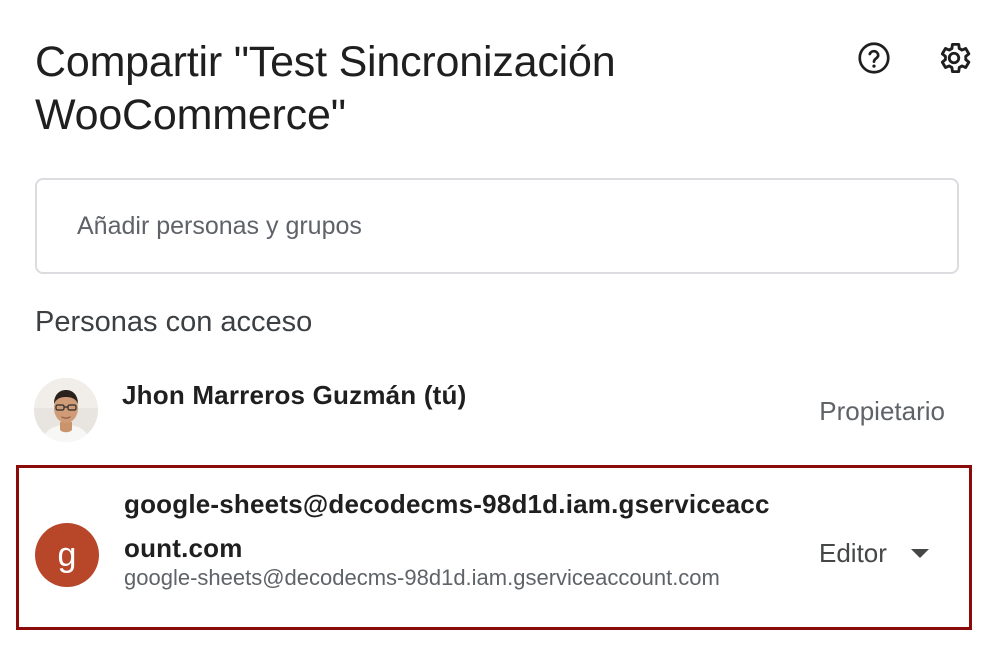 The width and height of the screenshot is (1002, 660). Describe the element at coordinates (882, 411) in the screenshot. I see `role-owner-label: Propietario` at that location.